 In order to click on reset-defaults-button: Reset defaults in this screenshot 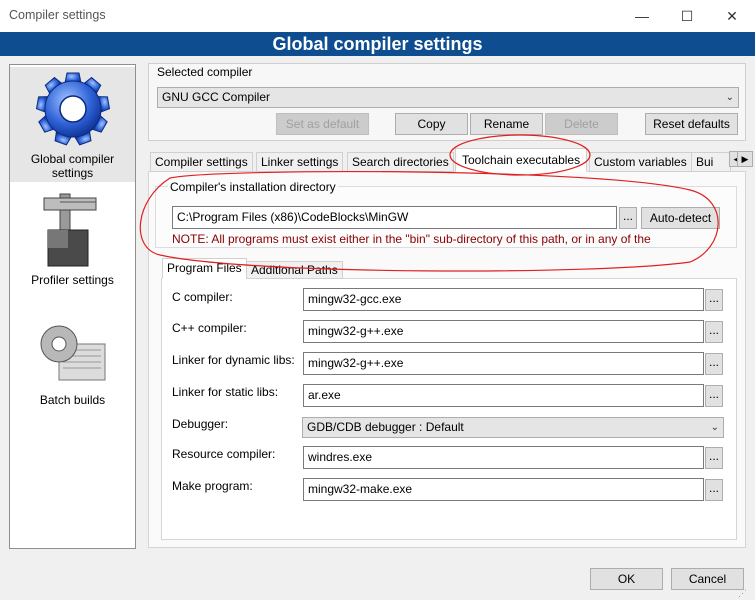, I will do `click(691, 124)`.